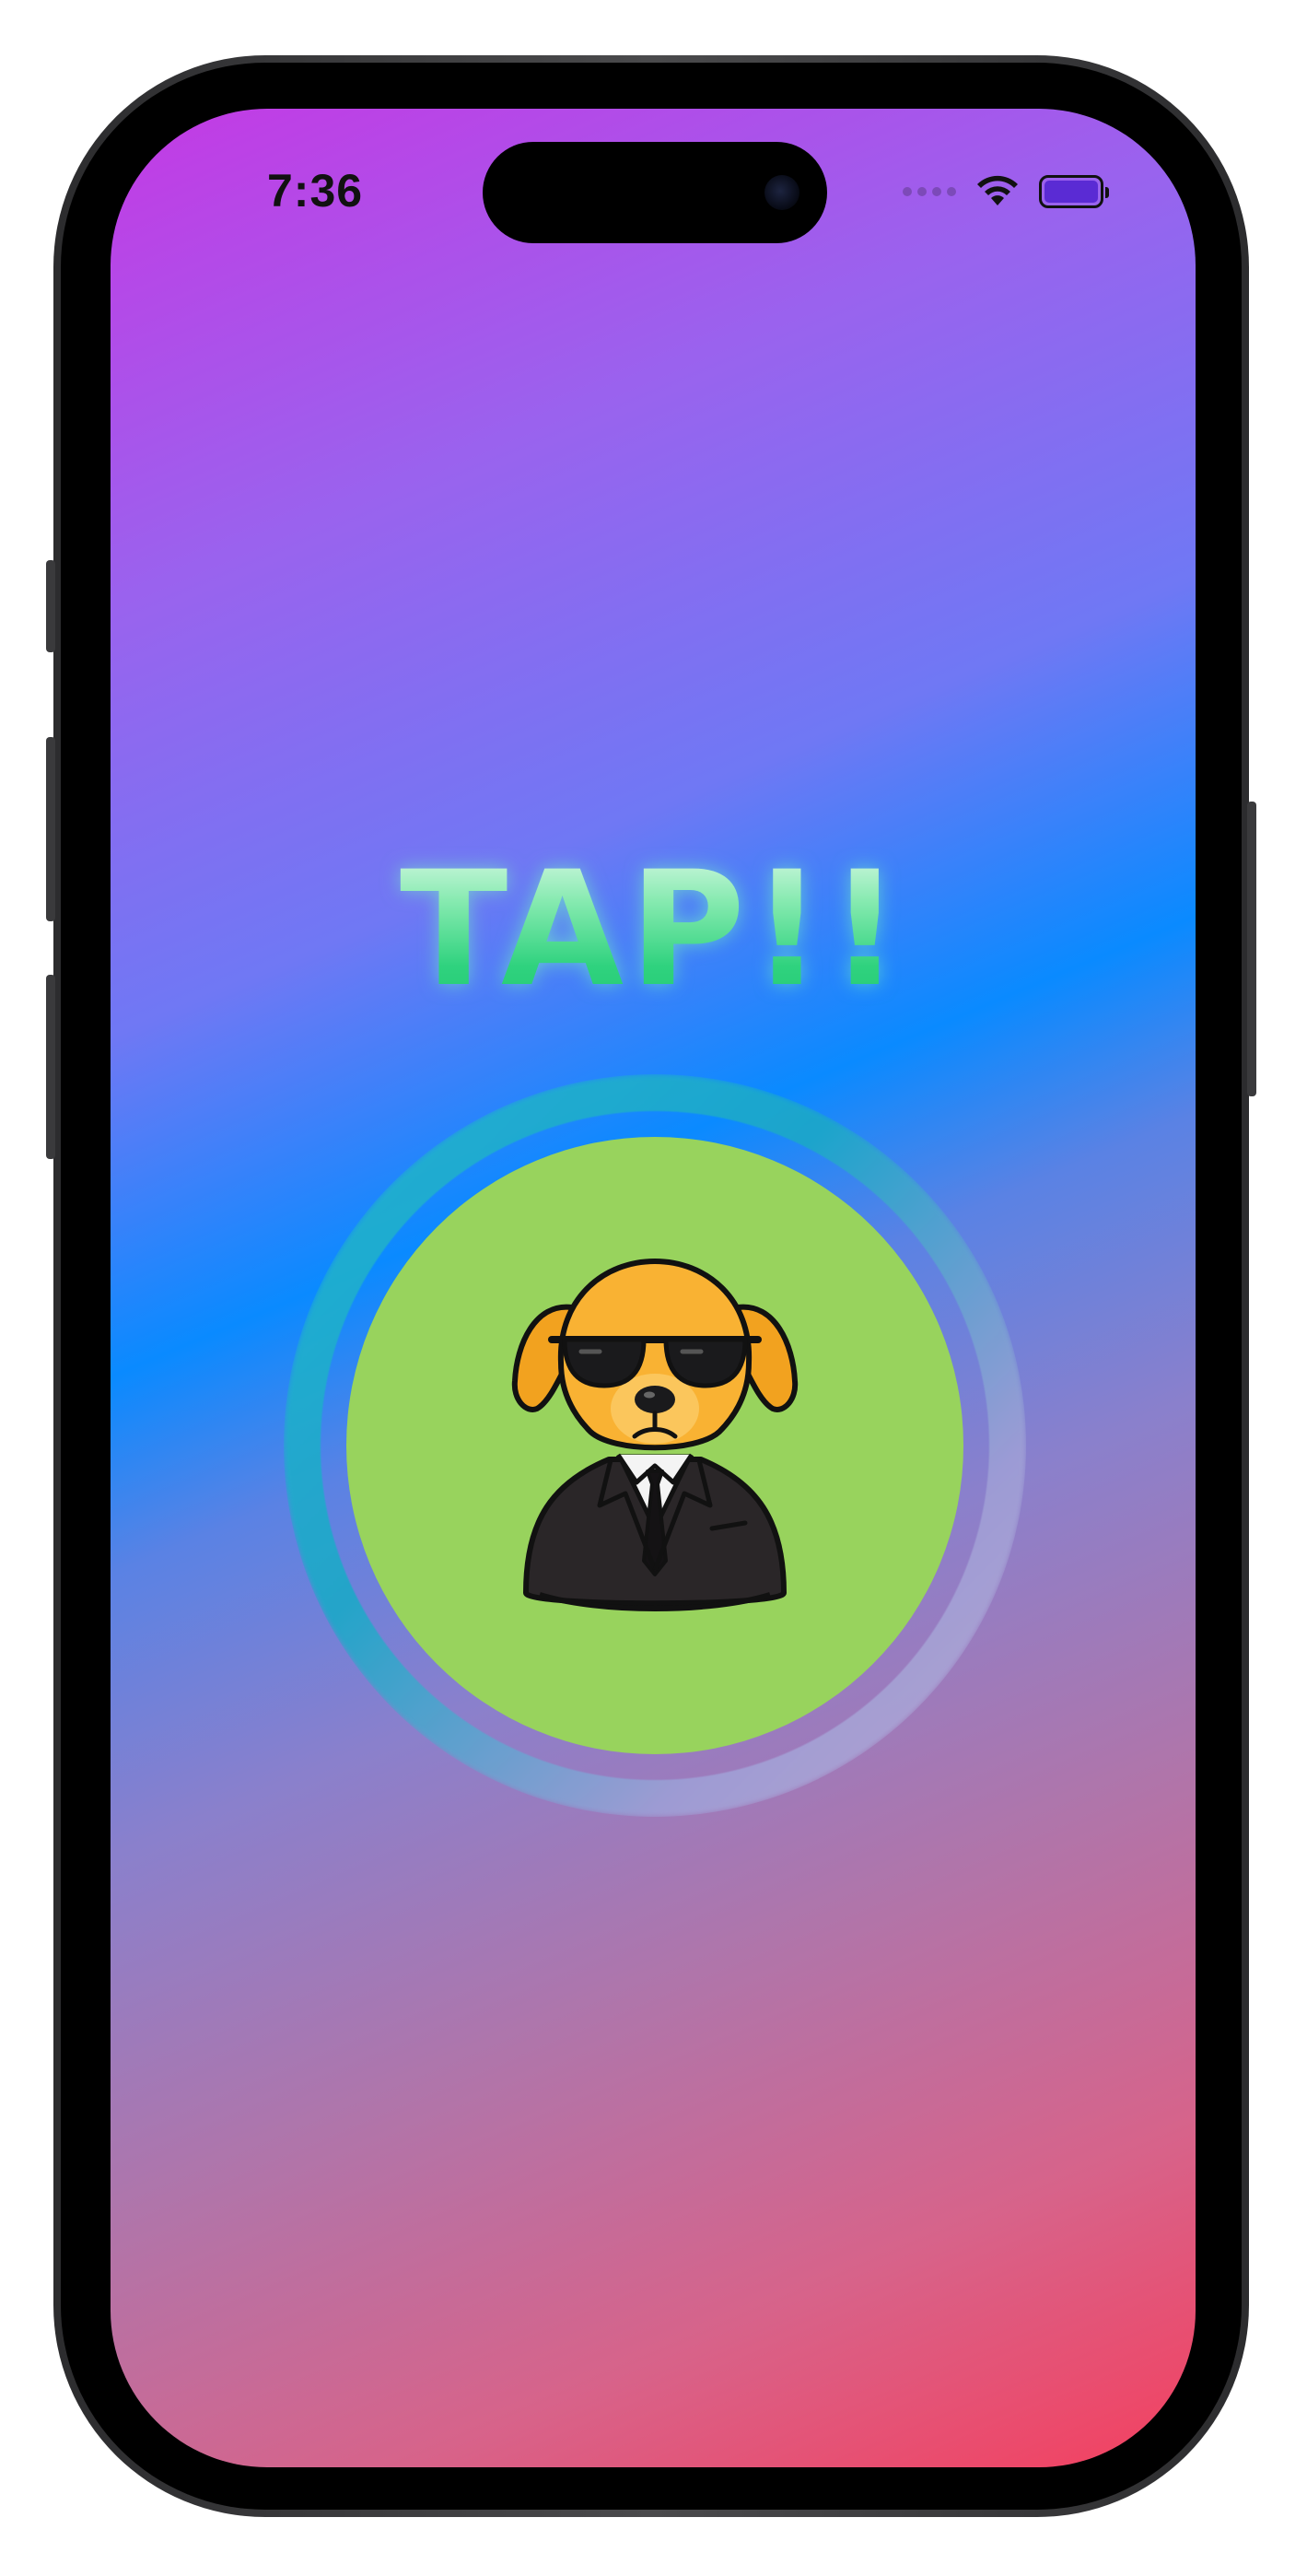 The image size is (1307, 2576). What do you see at coordinates (315, 191) in the screenshot?
I see `status-time: 7:36` at bounding box center [315, 191].